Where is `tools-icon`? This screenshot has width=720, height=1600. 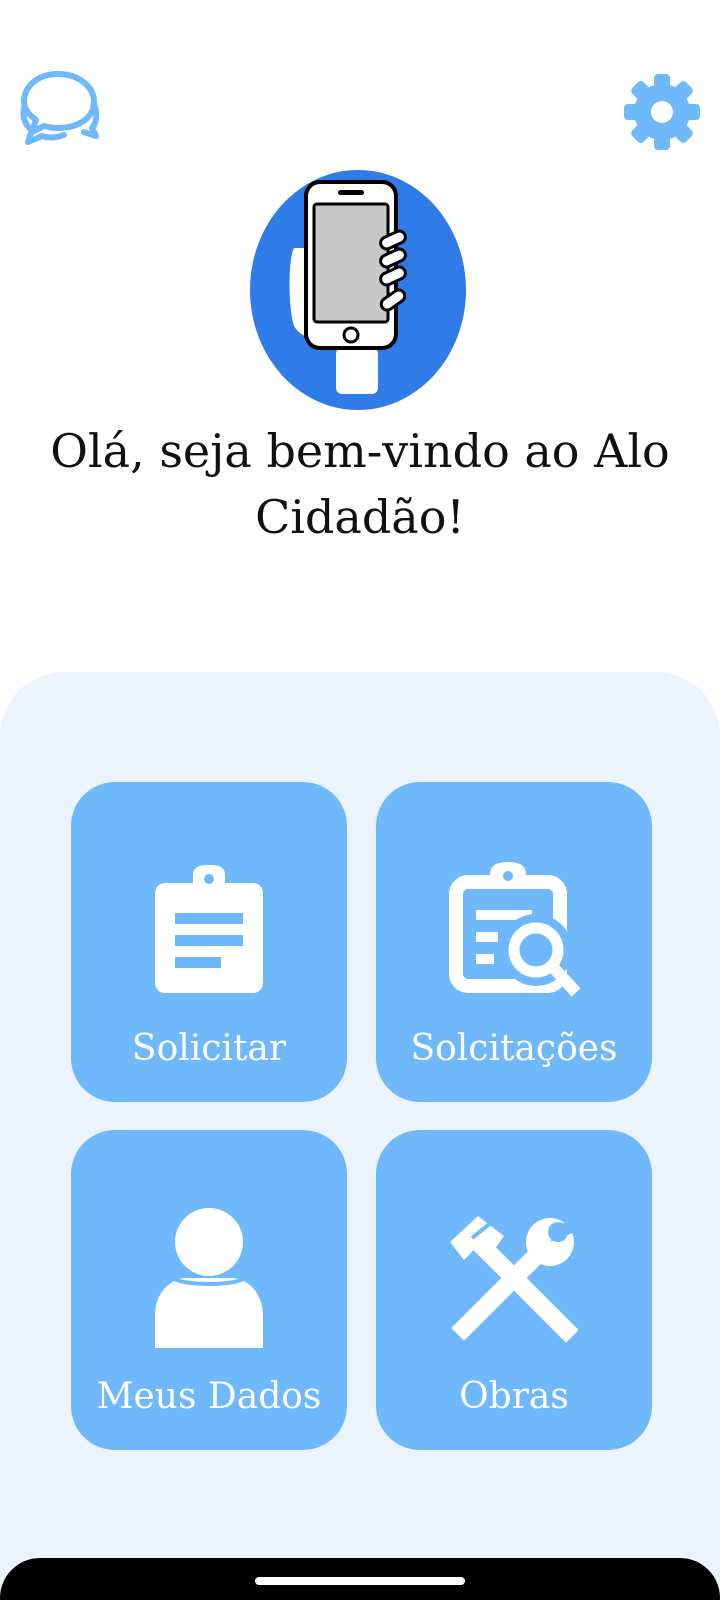
tools-icon is located at coordinates (515, 1279).